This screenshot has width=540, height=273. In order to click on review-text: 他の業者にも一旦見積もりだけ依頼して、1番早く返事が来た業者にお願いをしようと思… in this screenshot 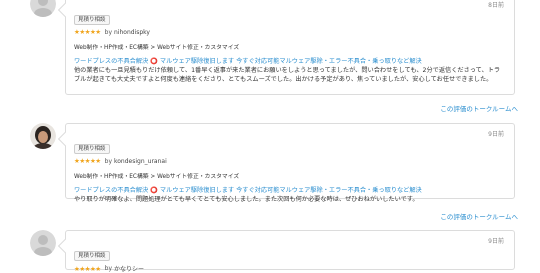, I will do `click(287, 75)`.